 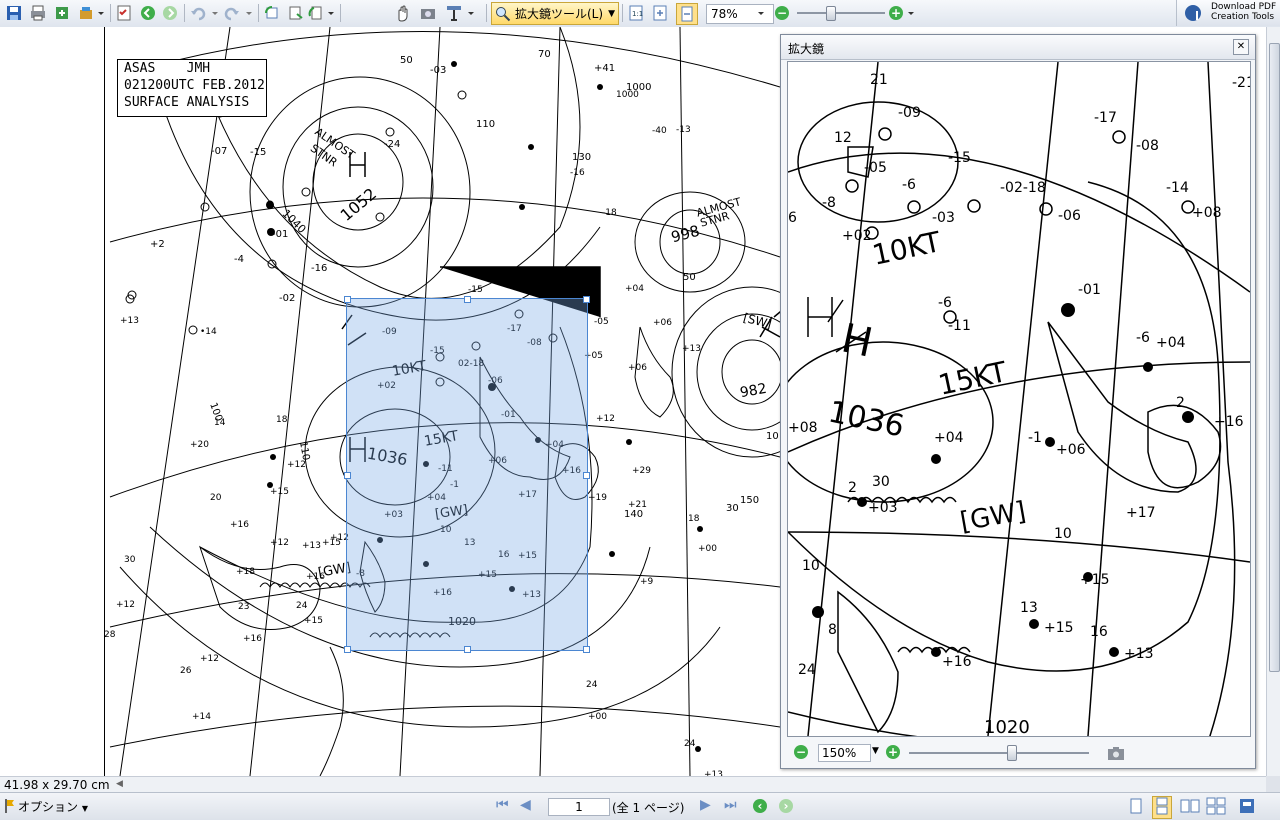 I want to click on zoom-slider-thumb, so click(x=831, y=13).